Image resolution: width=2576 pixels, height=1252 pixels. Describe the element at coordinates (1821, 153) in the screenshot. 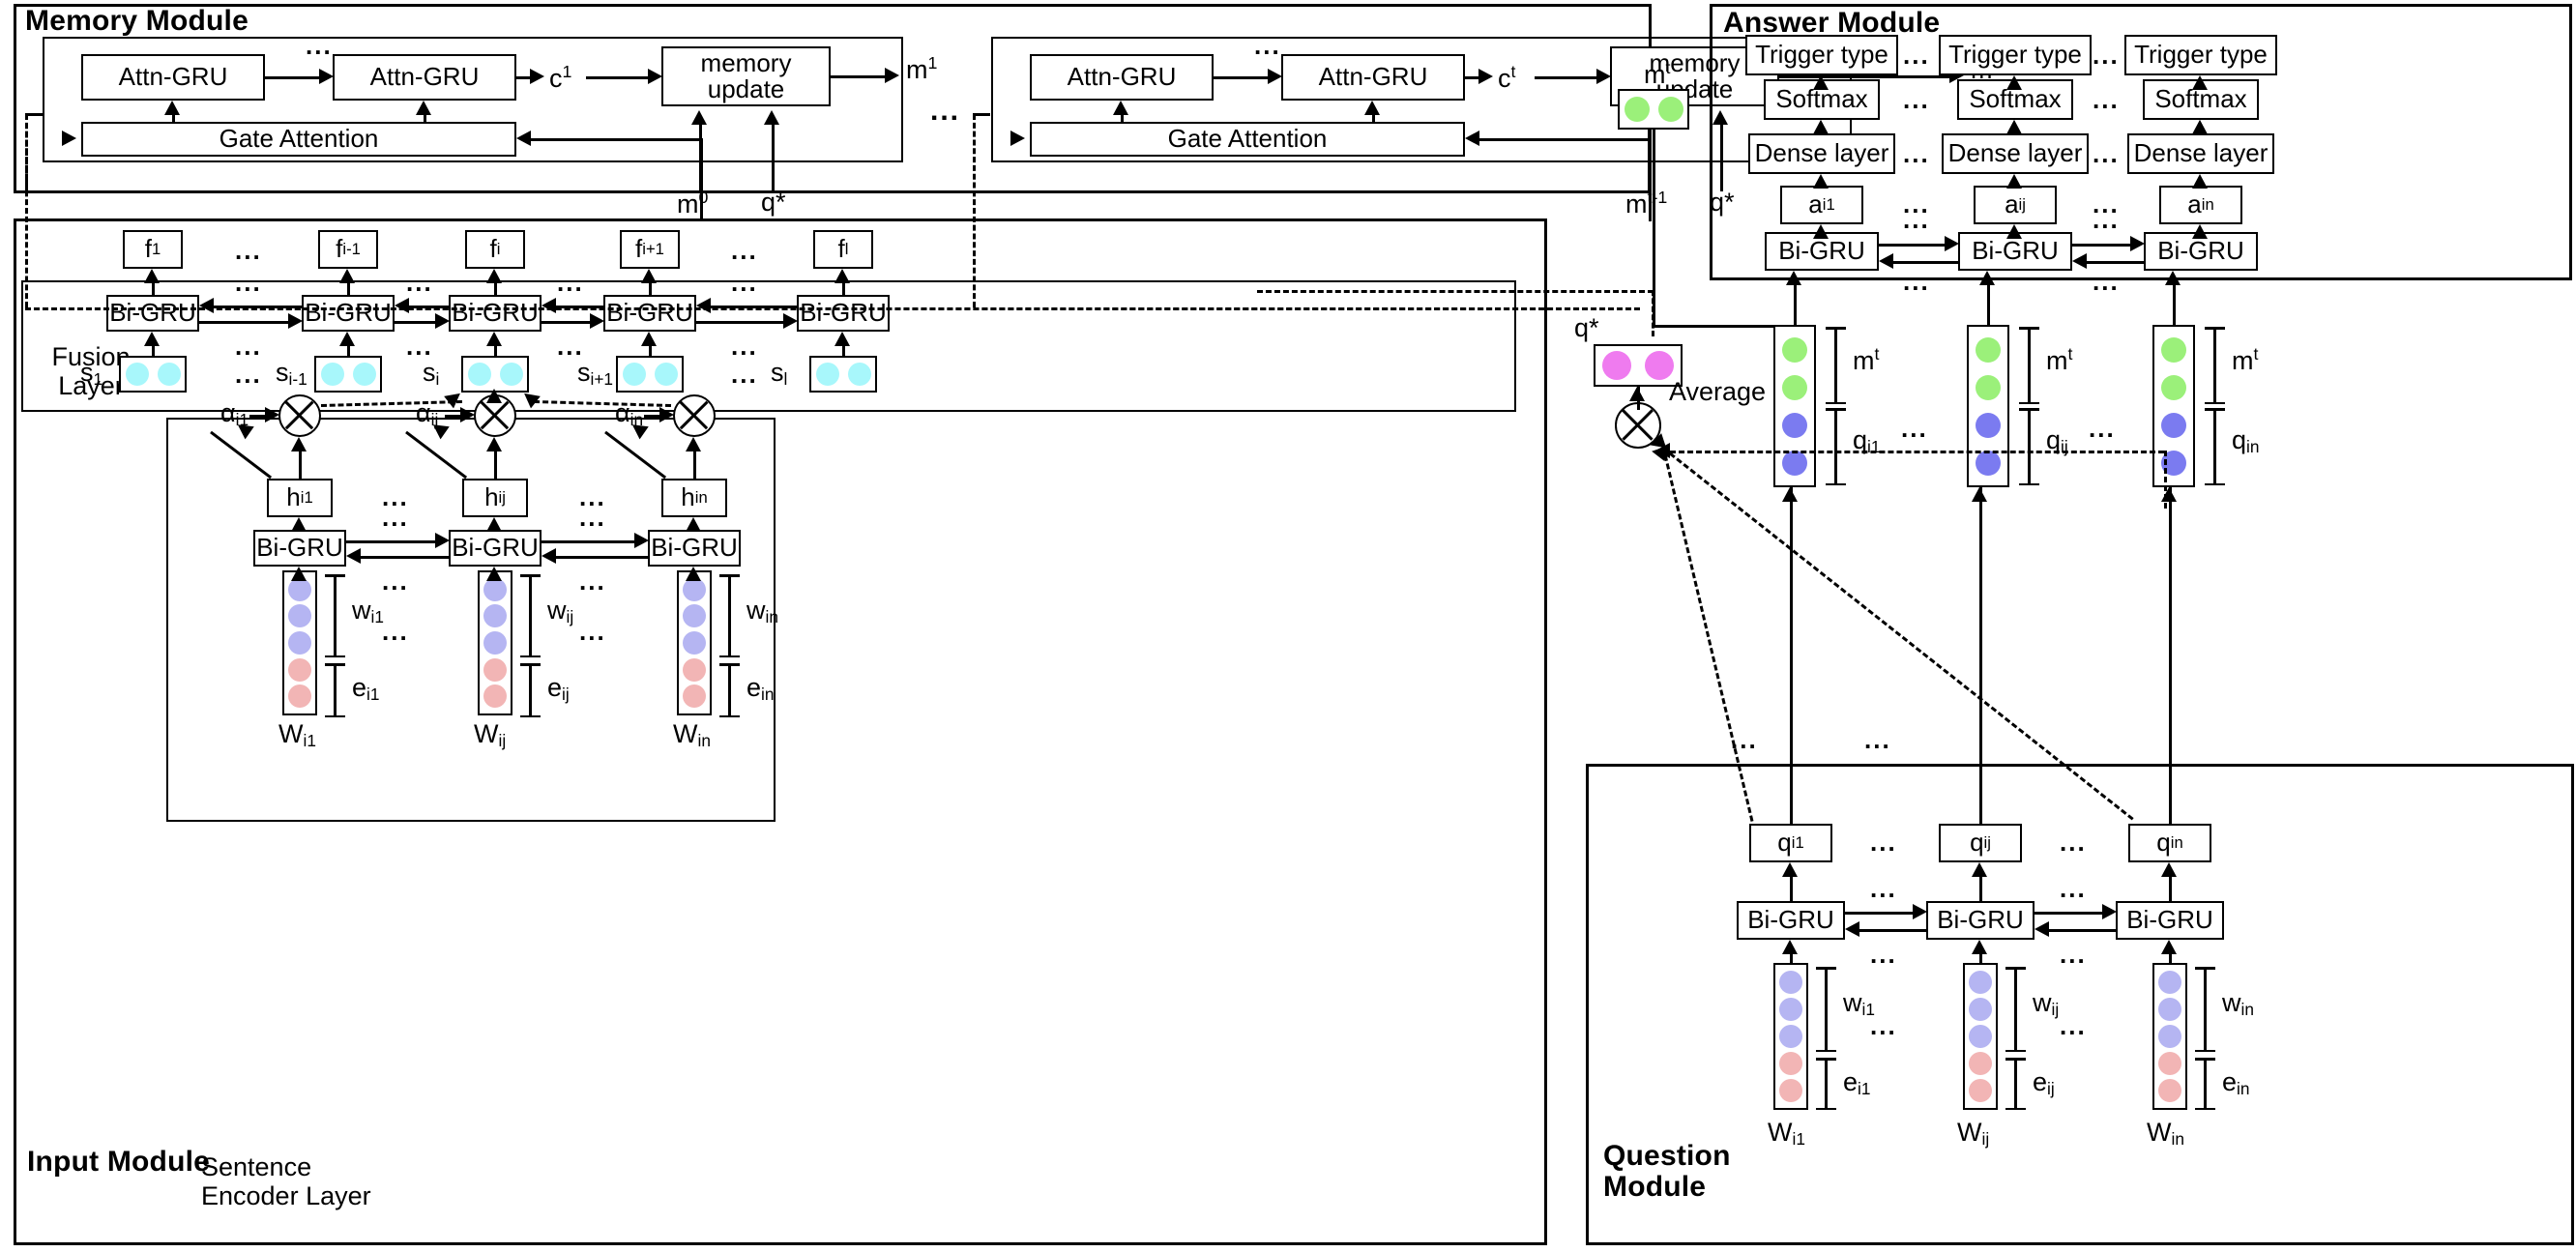

I see `dense-layer-1: Dense layer` at that location.